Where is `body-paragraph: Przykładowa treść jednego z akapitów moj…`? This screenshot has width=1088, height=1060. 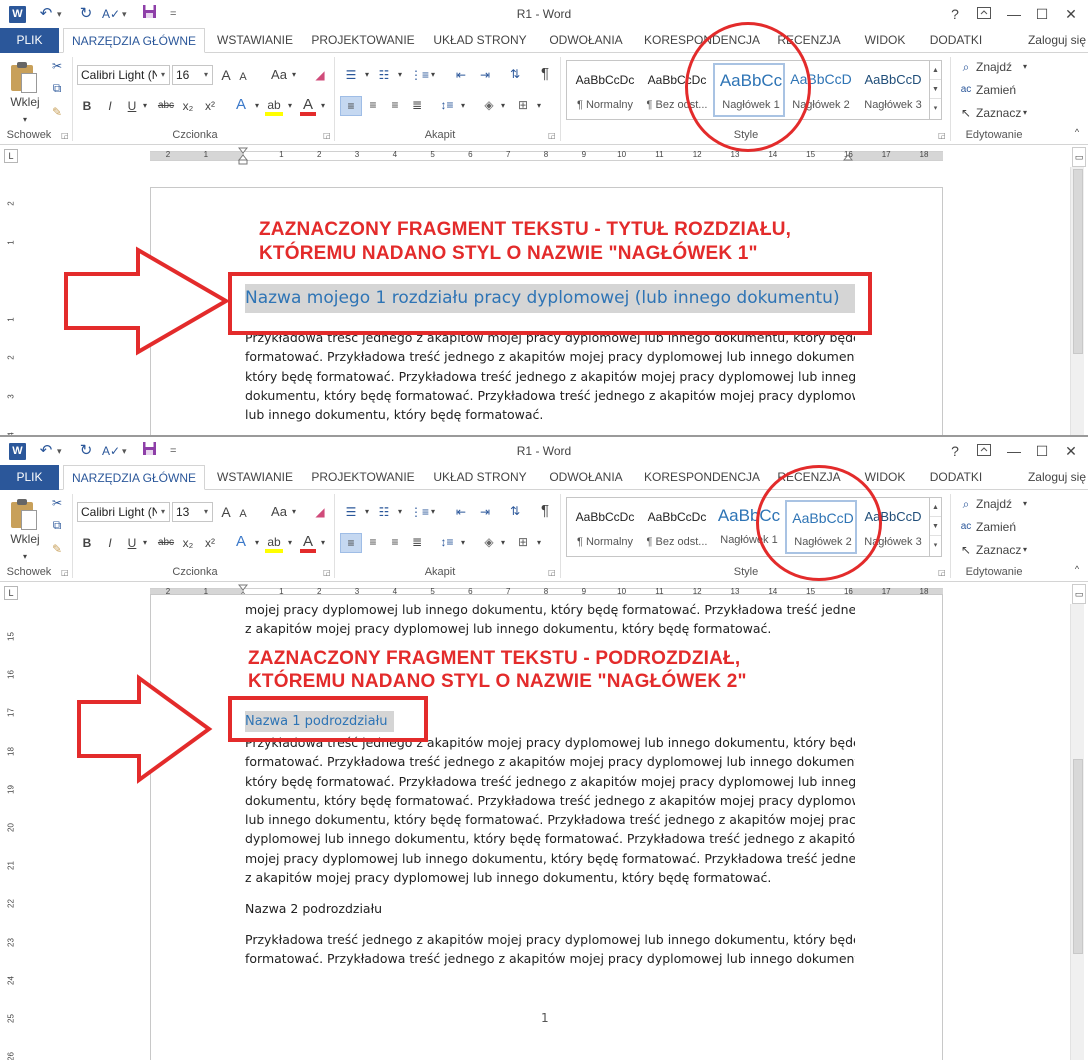
body-paragraph: Przykładowa treść jednego z akapitów moj… is located at coordinates (550, 376).